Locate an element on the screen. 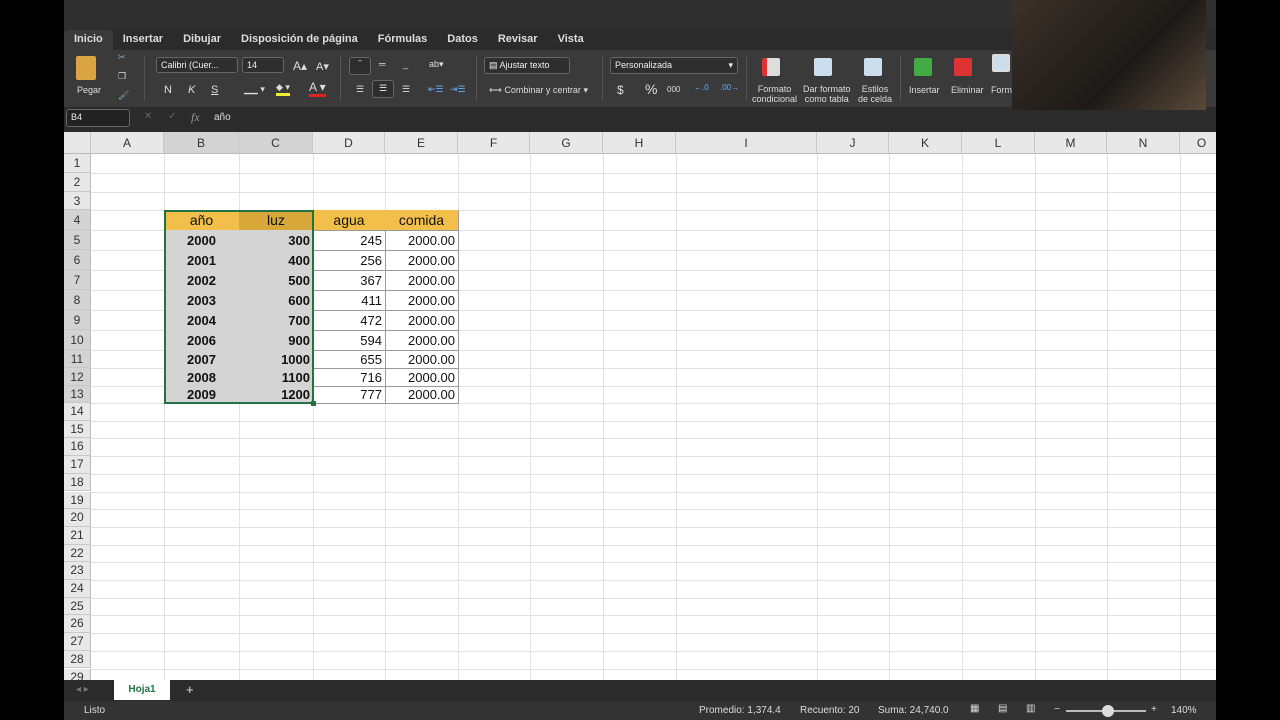  conditional-format-button: Formato condicional is located at coordinates (774, 94).